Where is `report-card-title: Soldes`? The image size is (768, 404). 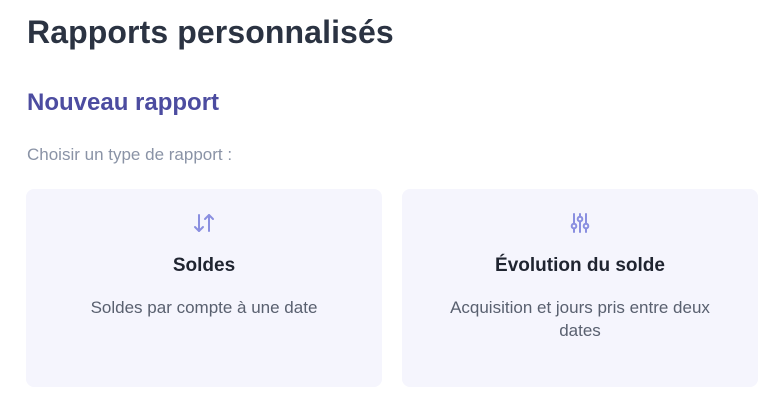 report-card-title: Soldes is located at coordinates (204, 265).